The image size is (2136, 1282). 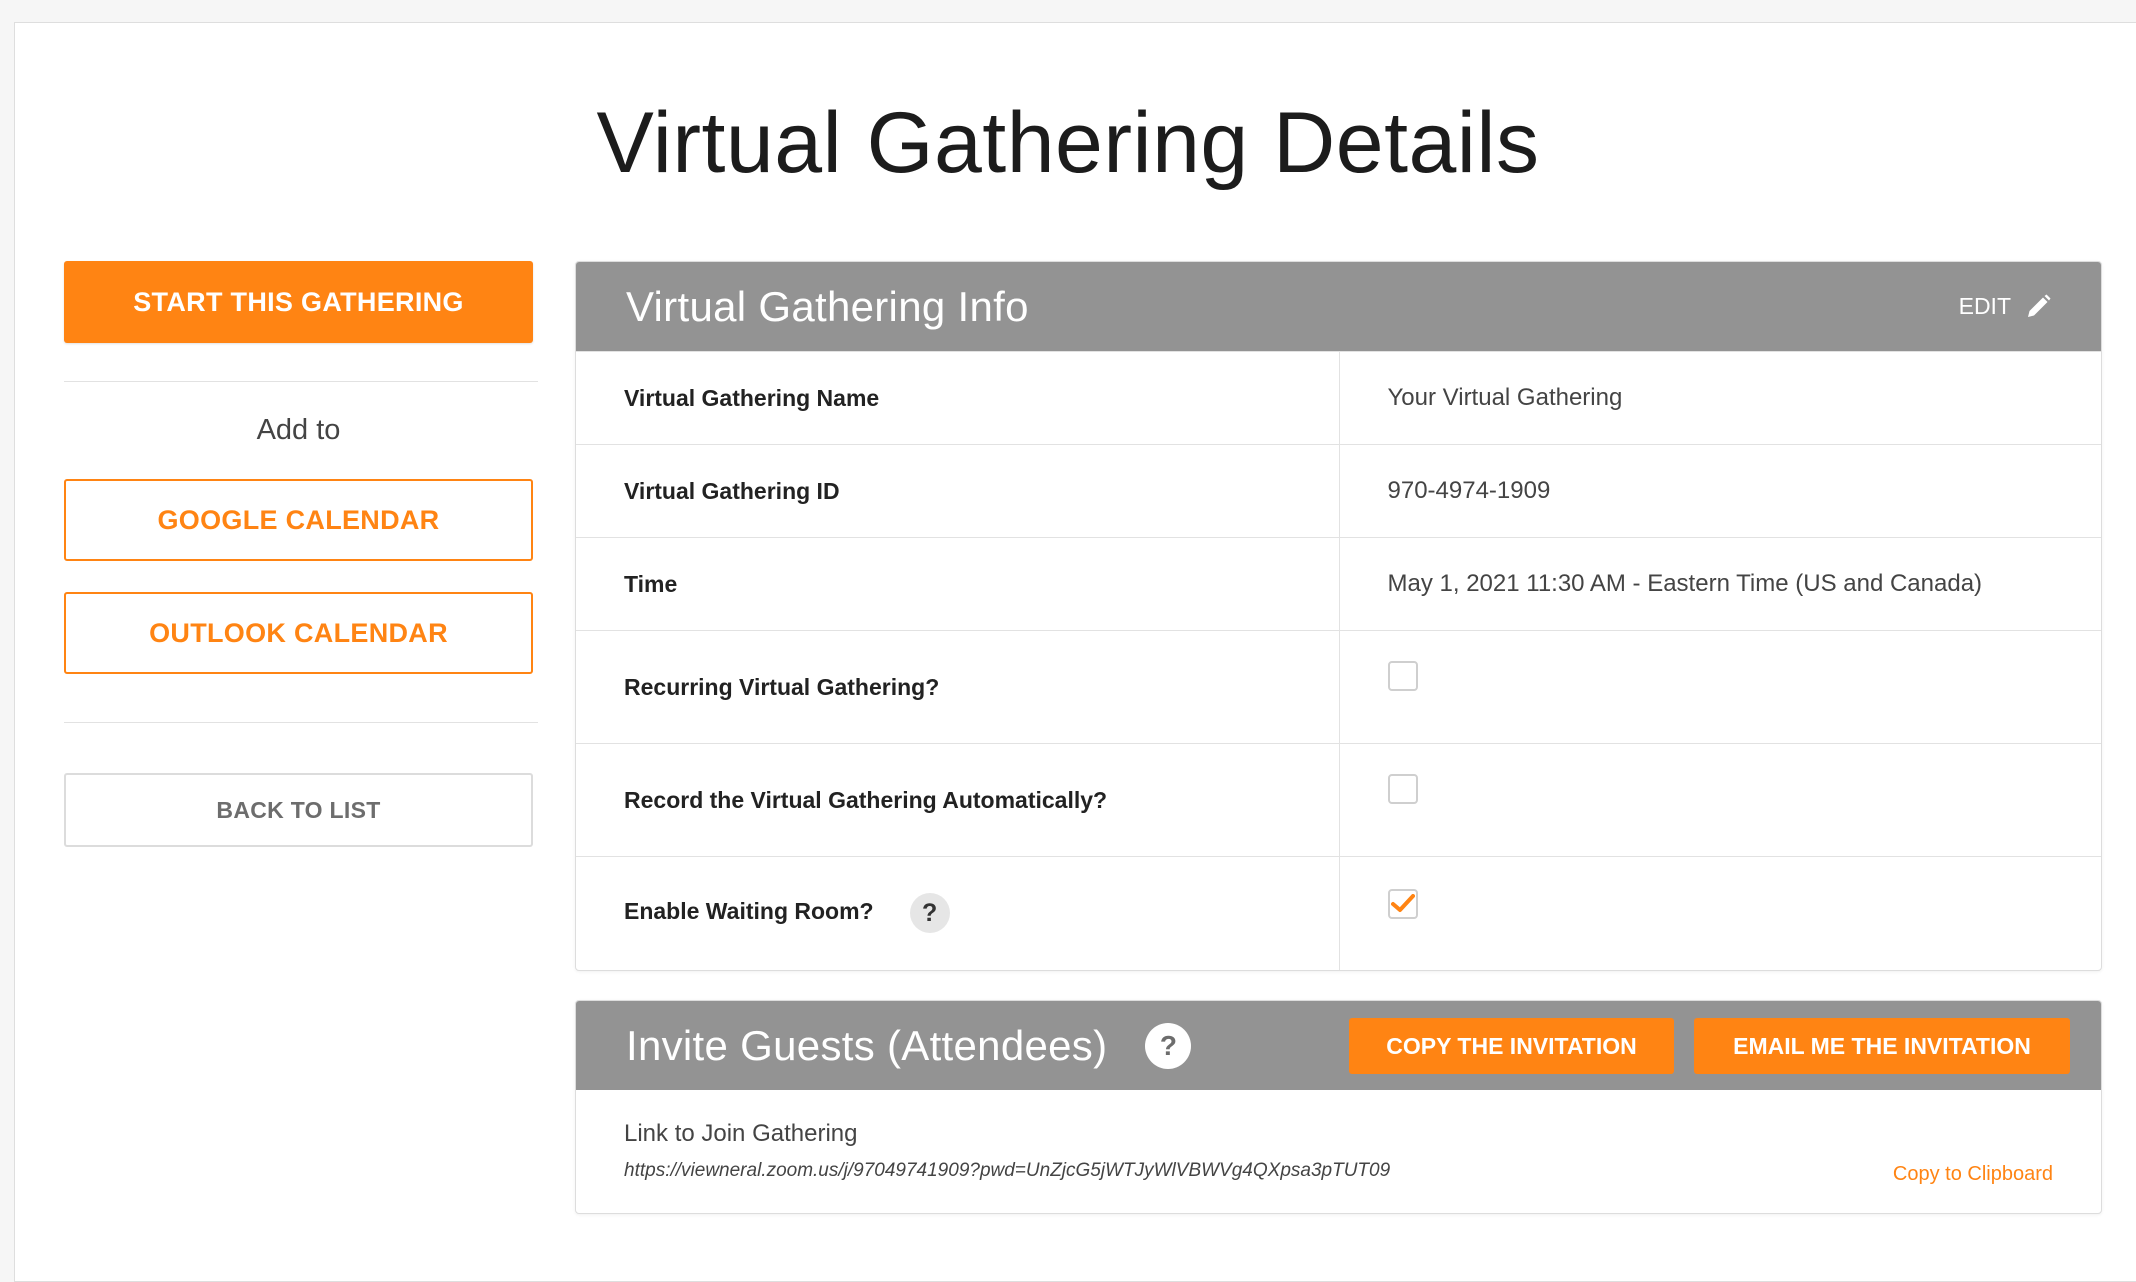 What do you see at coordinates (958, 491) in the screenshot?
I see `row-label: Virtual Gathering ID` at bounding box center [958, 491].